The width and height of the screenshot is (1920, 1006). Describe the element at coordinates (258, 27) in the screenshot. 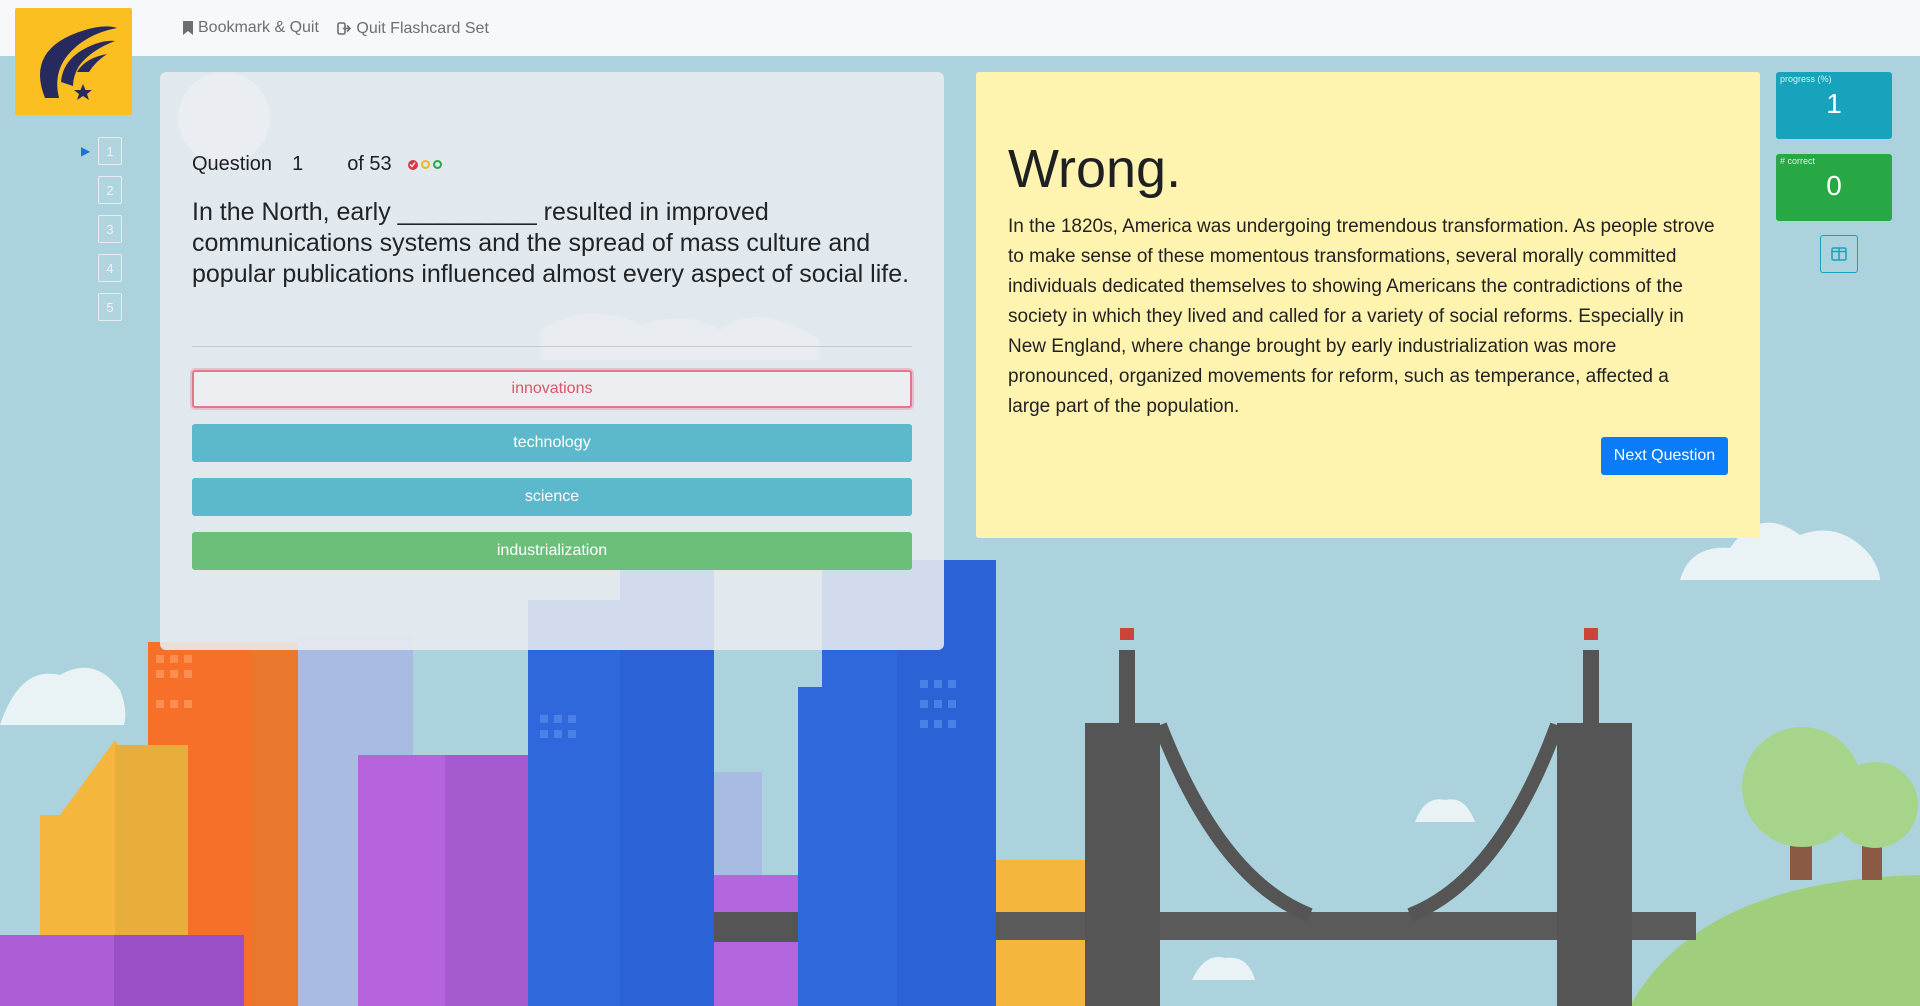

I see `bookmark-quit-label: Bookmark & Quit` at that location.